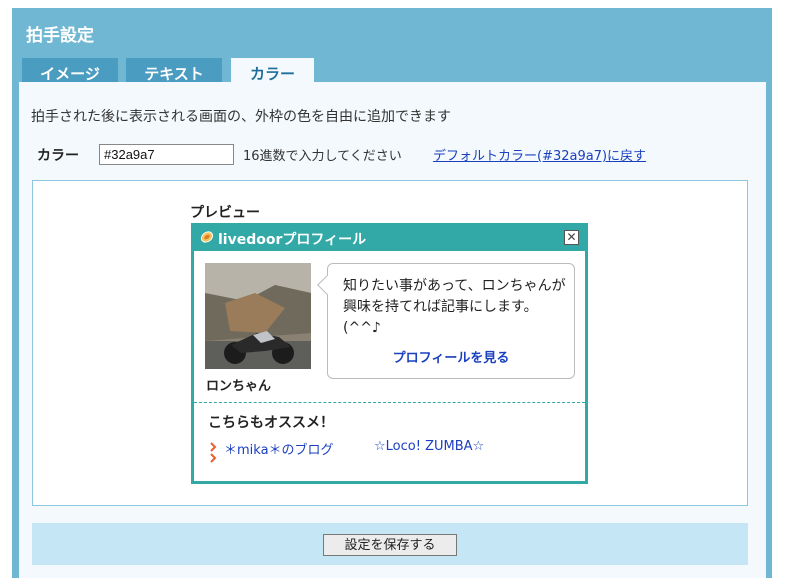 The height and width of the screenshot is (578, 800). What do you see at coordinates (451, 356) in the screenshot?
I see `view-profile-link: プロフィールを見る` at bounding box center [451, 356].